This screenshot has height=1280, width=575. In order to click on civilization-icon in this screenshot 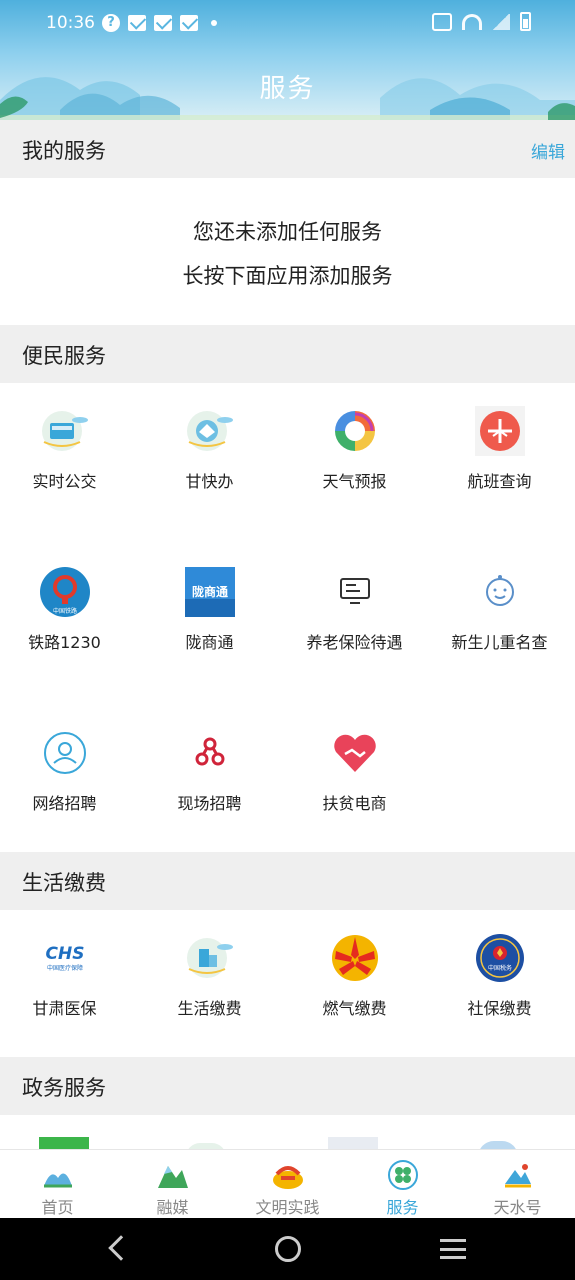, I will do `click(288, 1175)`.